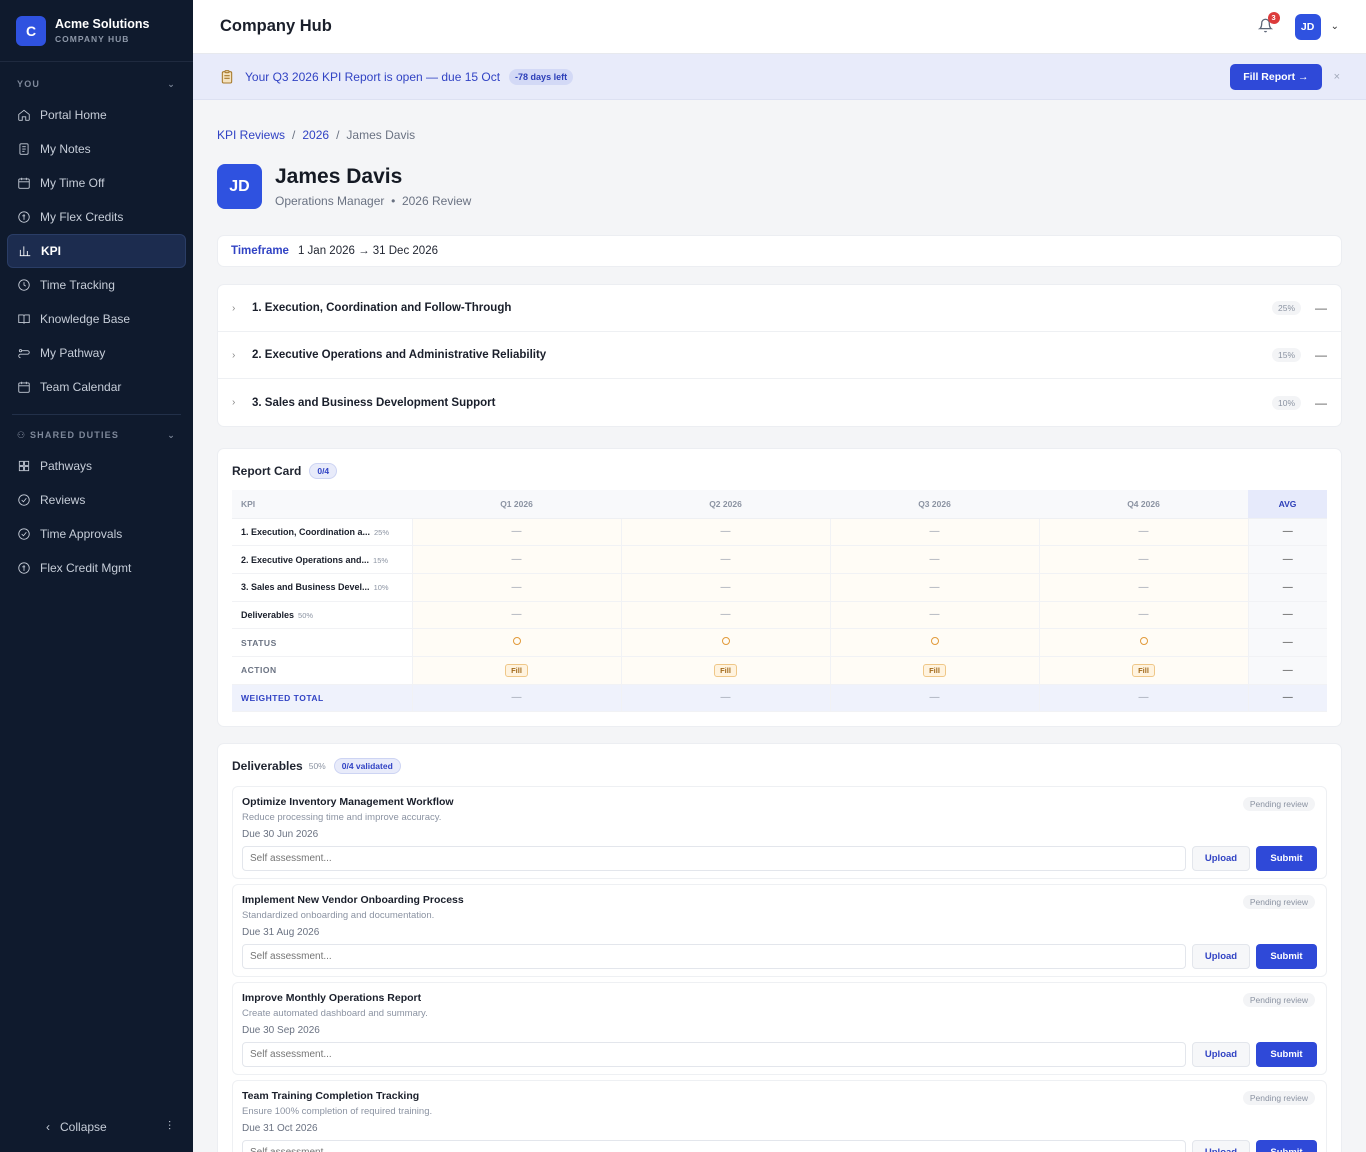 Image resolution: width=1366 pixels, height=1152 pixels. I want to click on column-header: KPI, so click(322, 504).